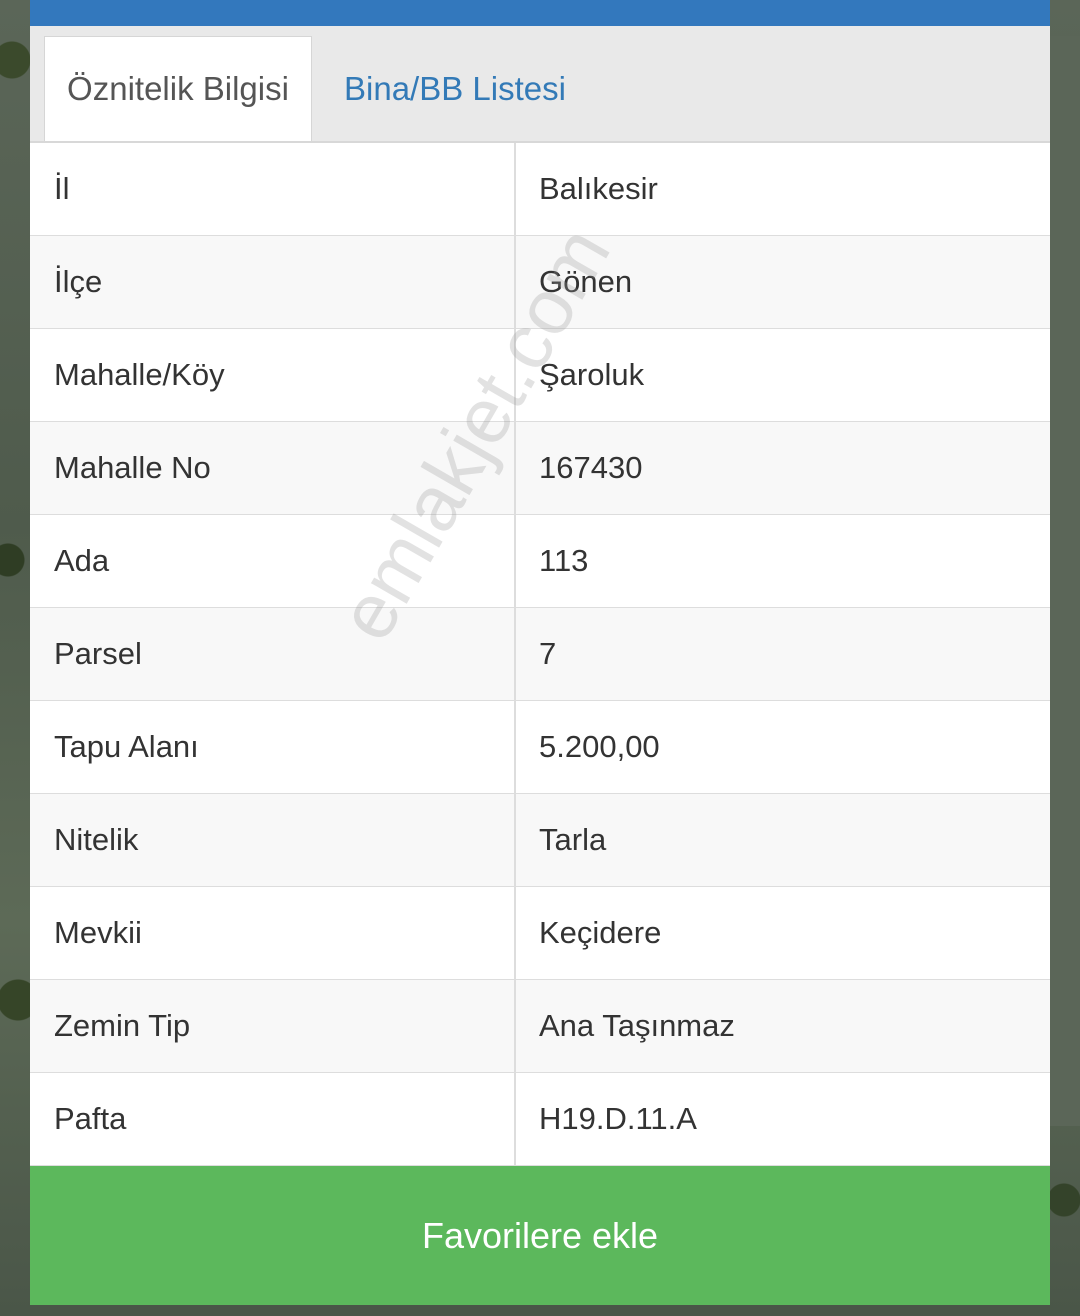  I want to click on row-label: Mahalle No, so click(273, 468).